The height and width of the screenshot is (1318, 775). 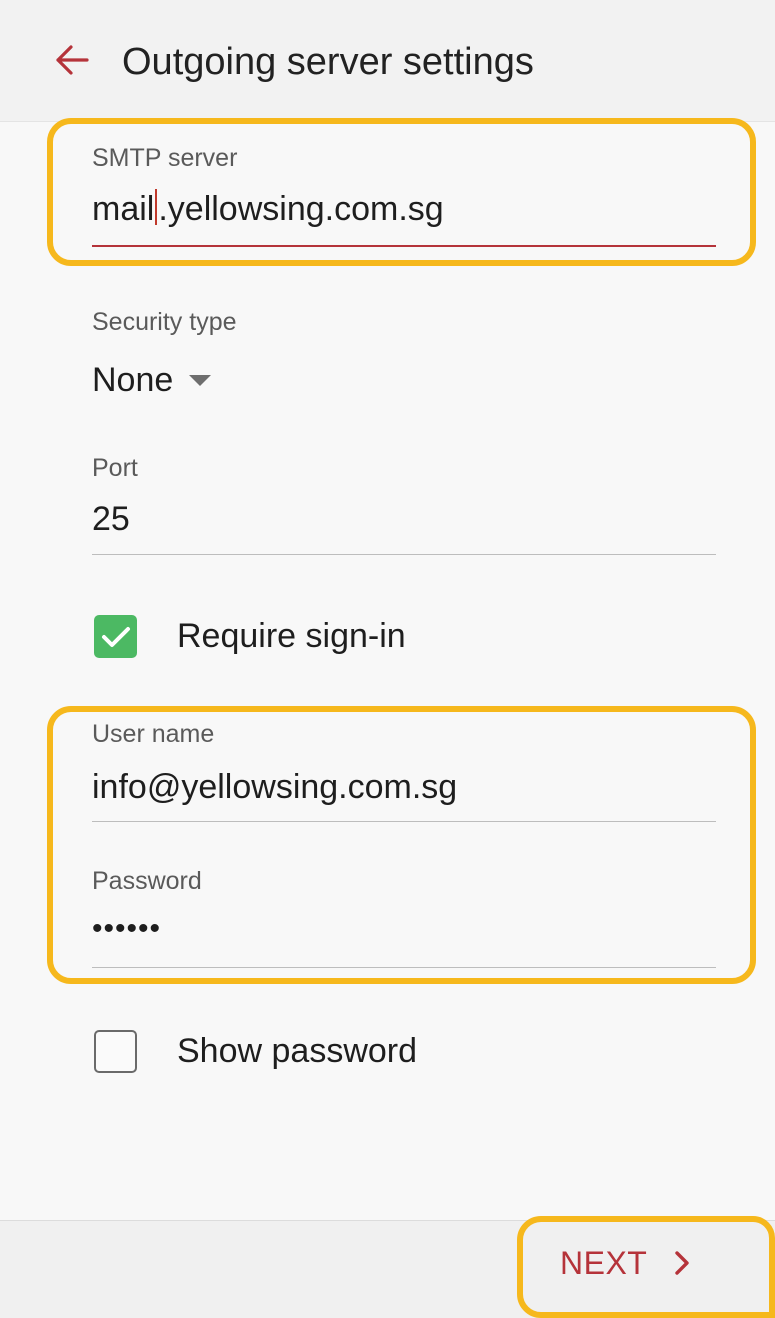 What do you see at coordinates (404, 554) in the screenshot?
I see `port-underline` at bounding box center [404, 554].